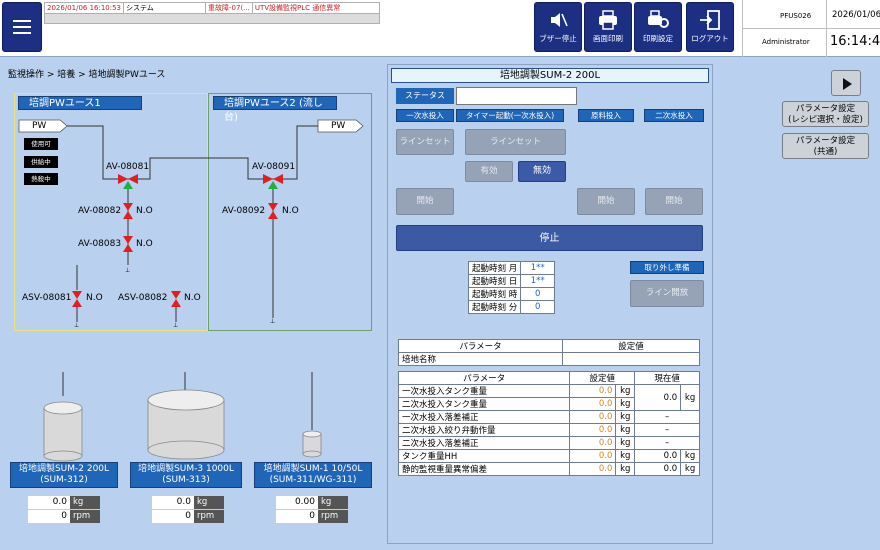 The width and height of the screenshot is (880, 550). Describe the element at coordinates (176, 299) in the screenshot. I see `valve-asv08082` at that location.